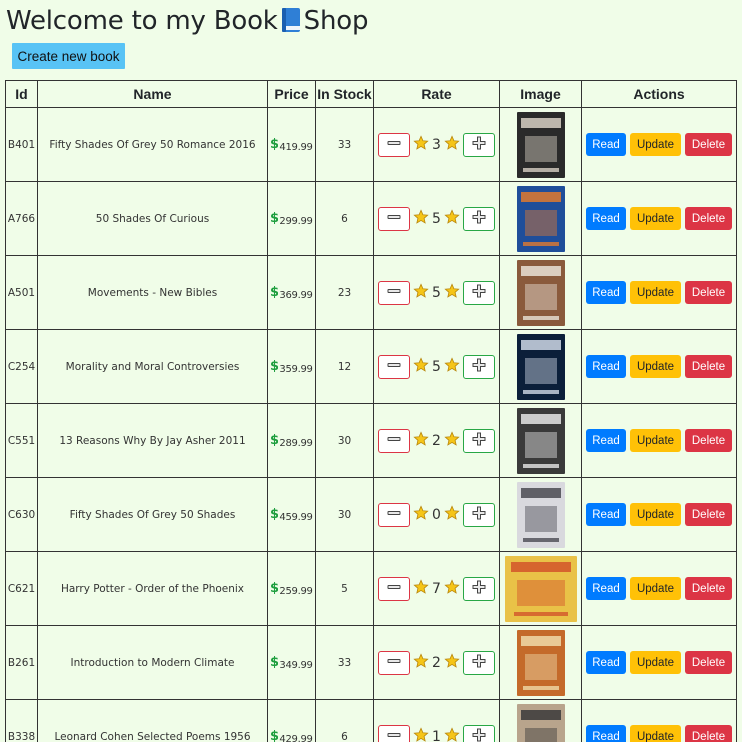 This screenshot has height=742, width=742. Describe the element at coordinates (436, 366) in the screenshot. I see `rate-cell: 5` at that location.